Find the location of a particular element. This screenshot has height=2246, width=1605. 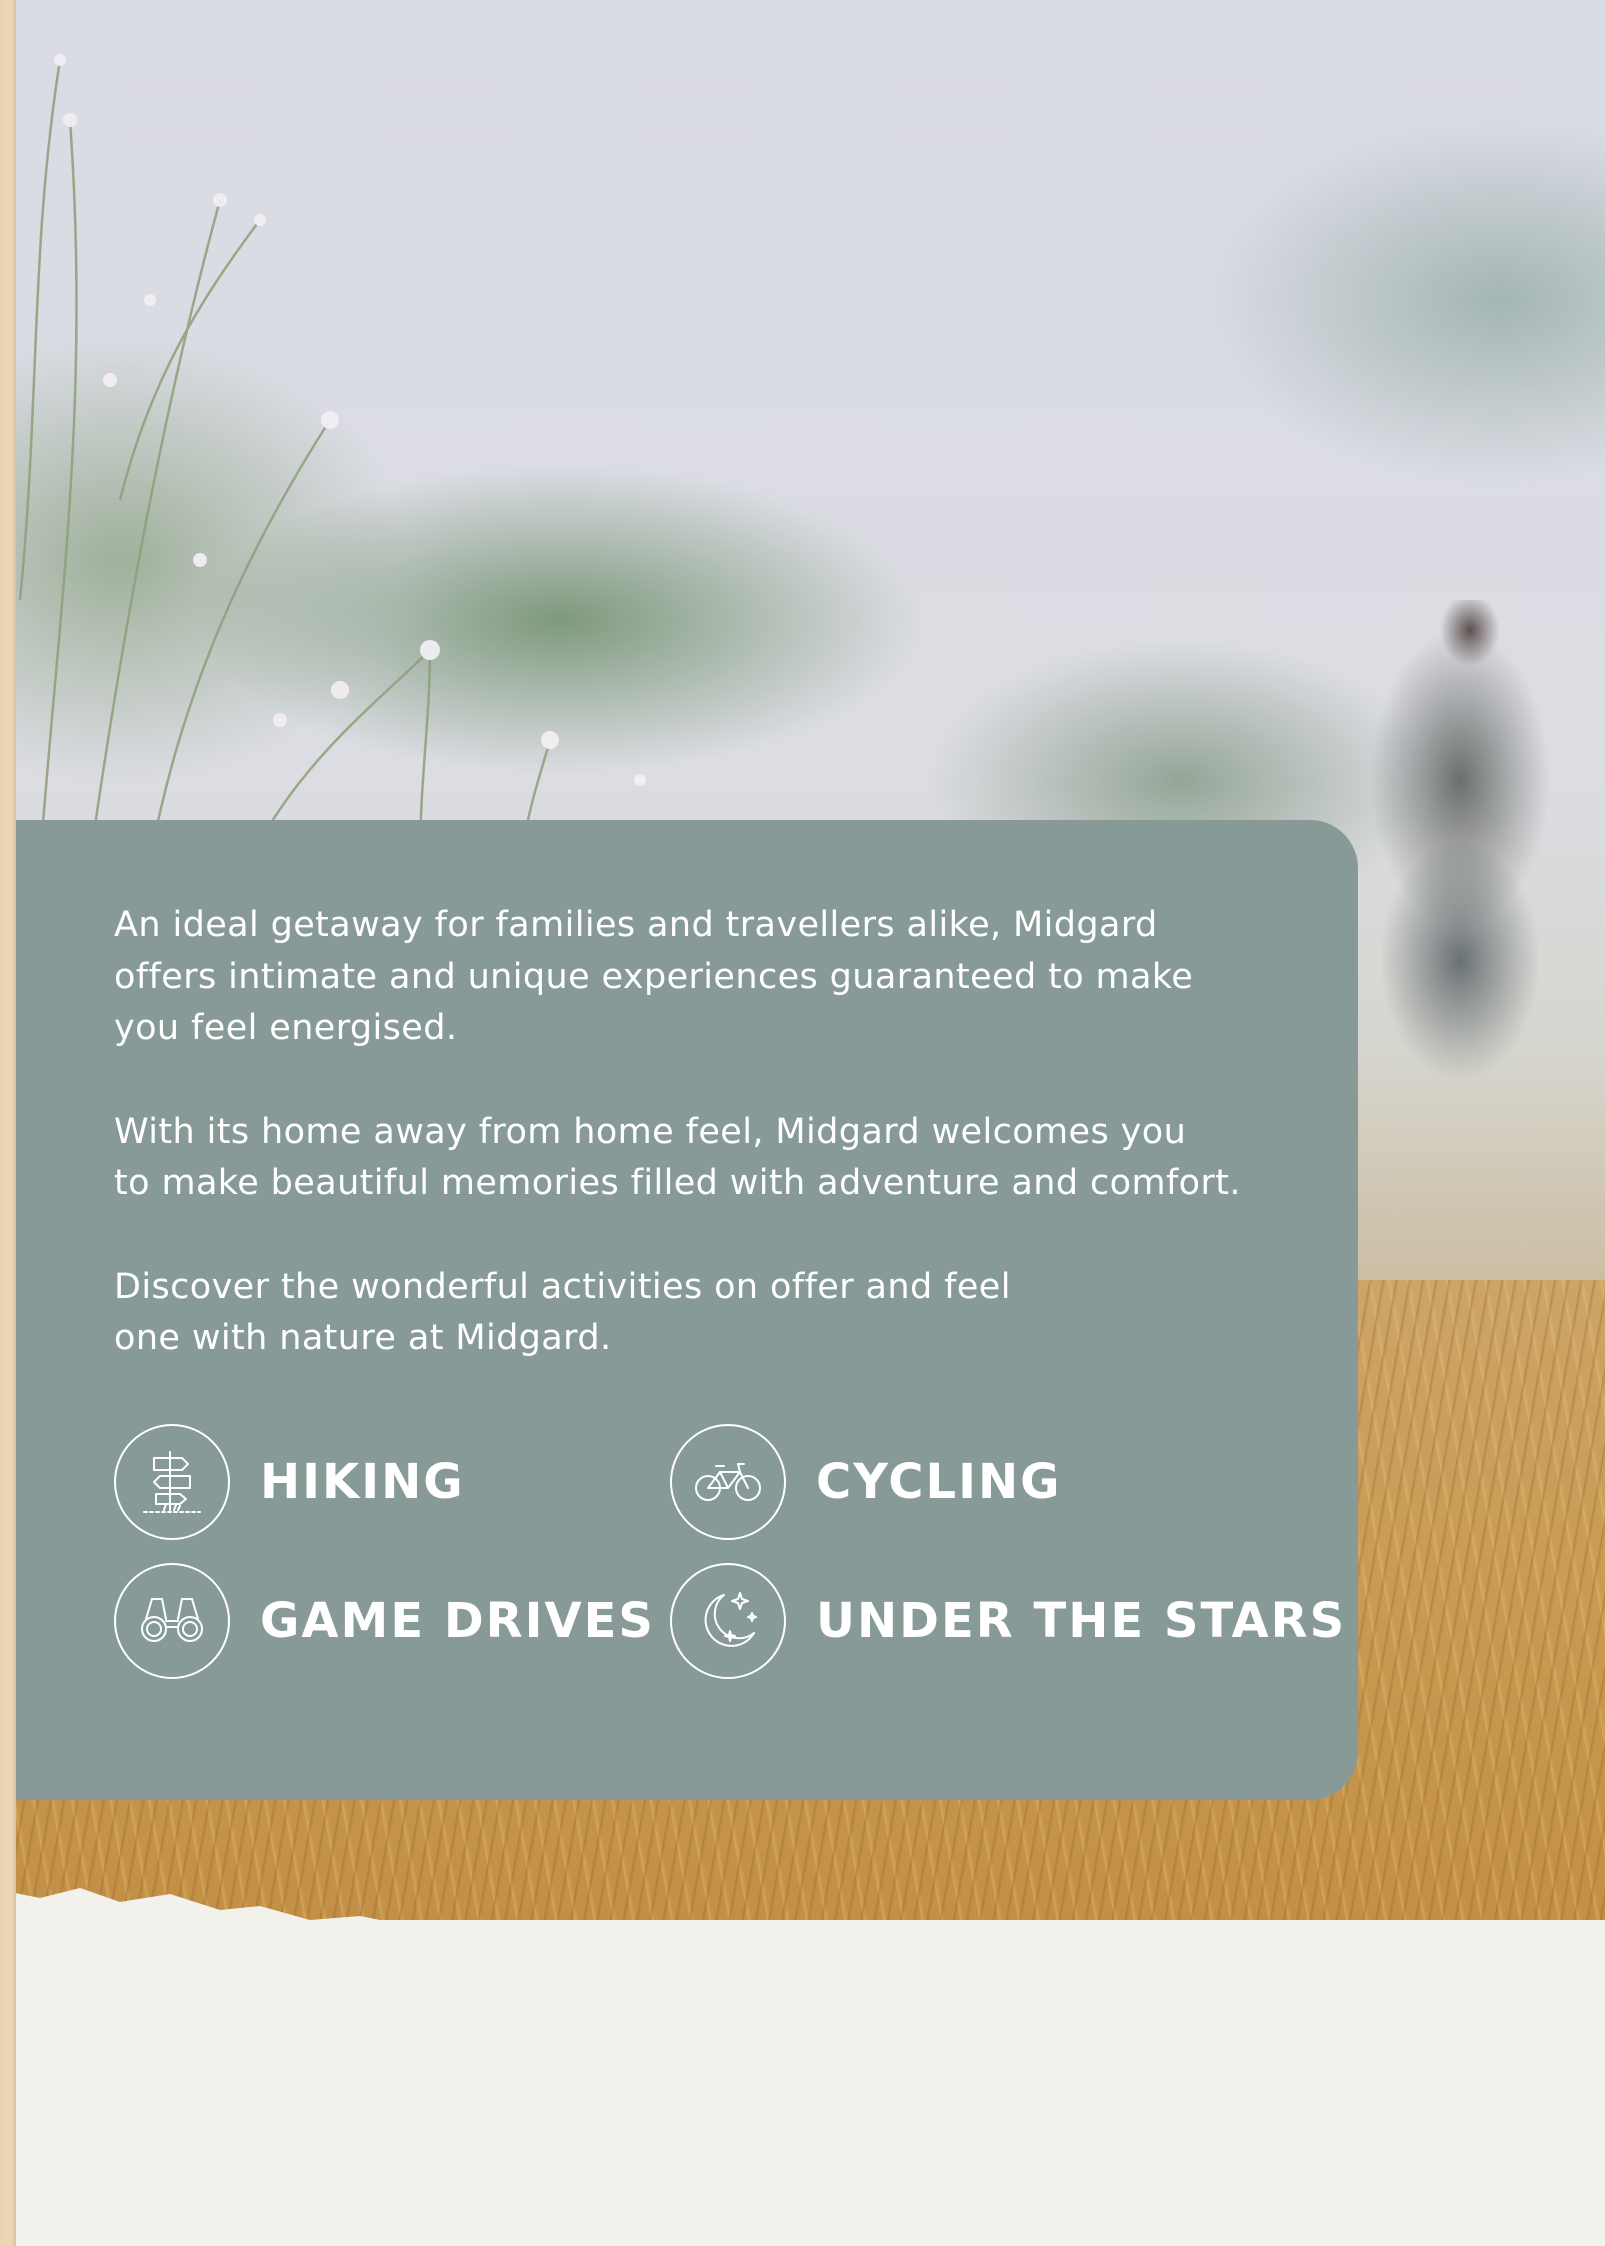

activity-cycling: CYCLING is located at coordinates (866, 1482).